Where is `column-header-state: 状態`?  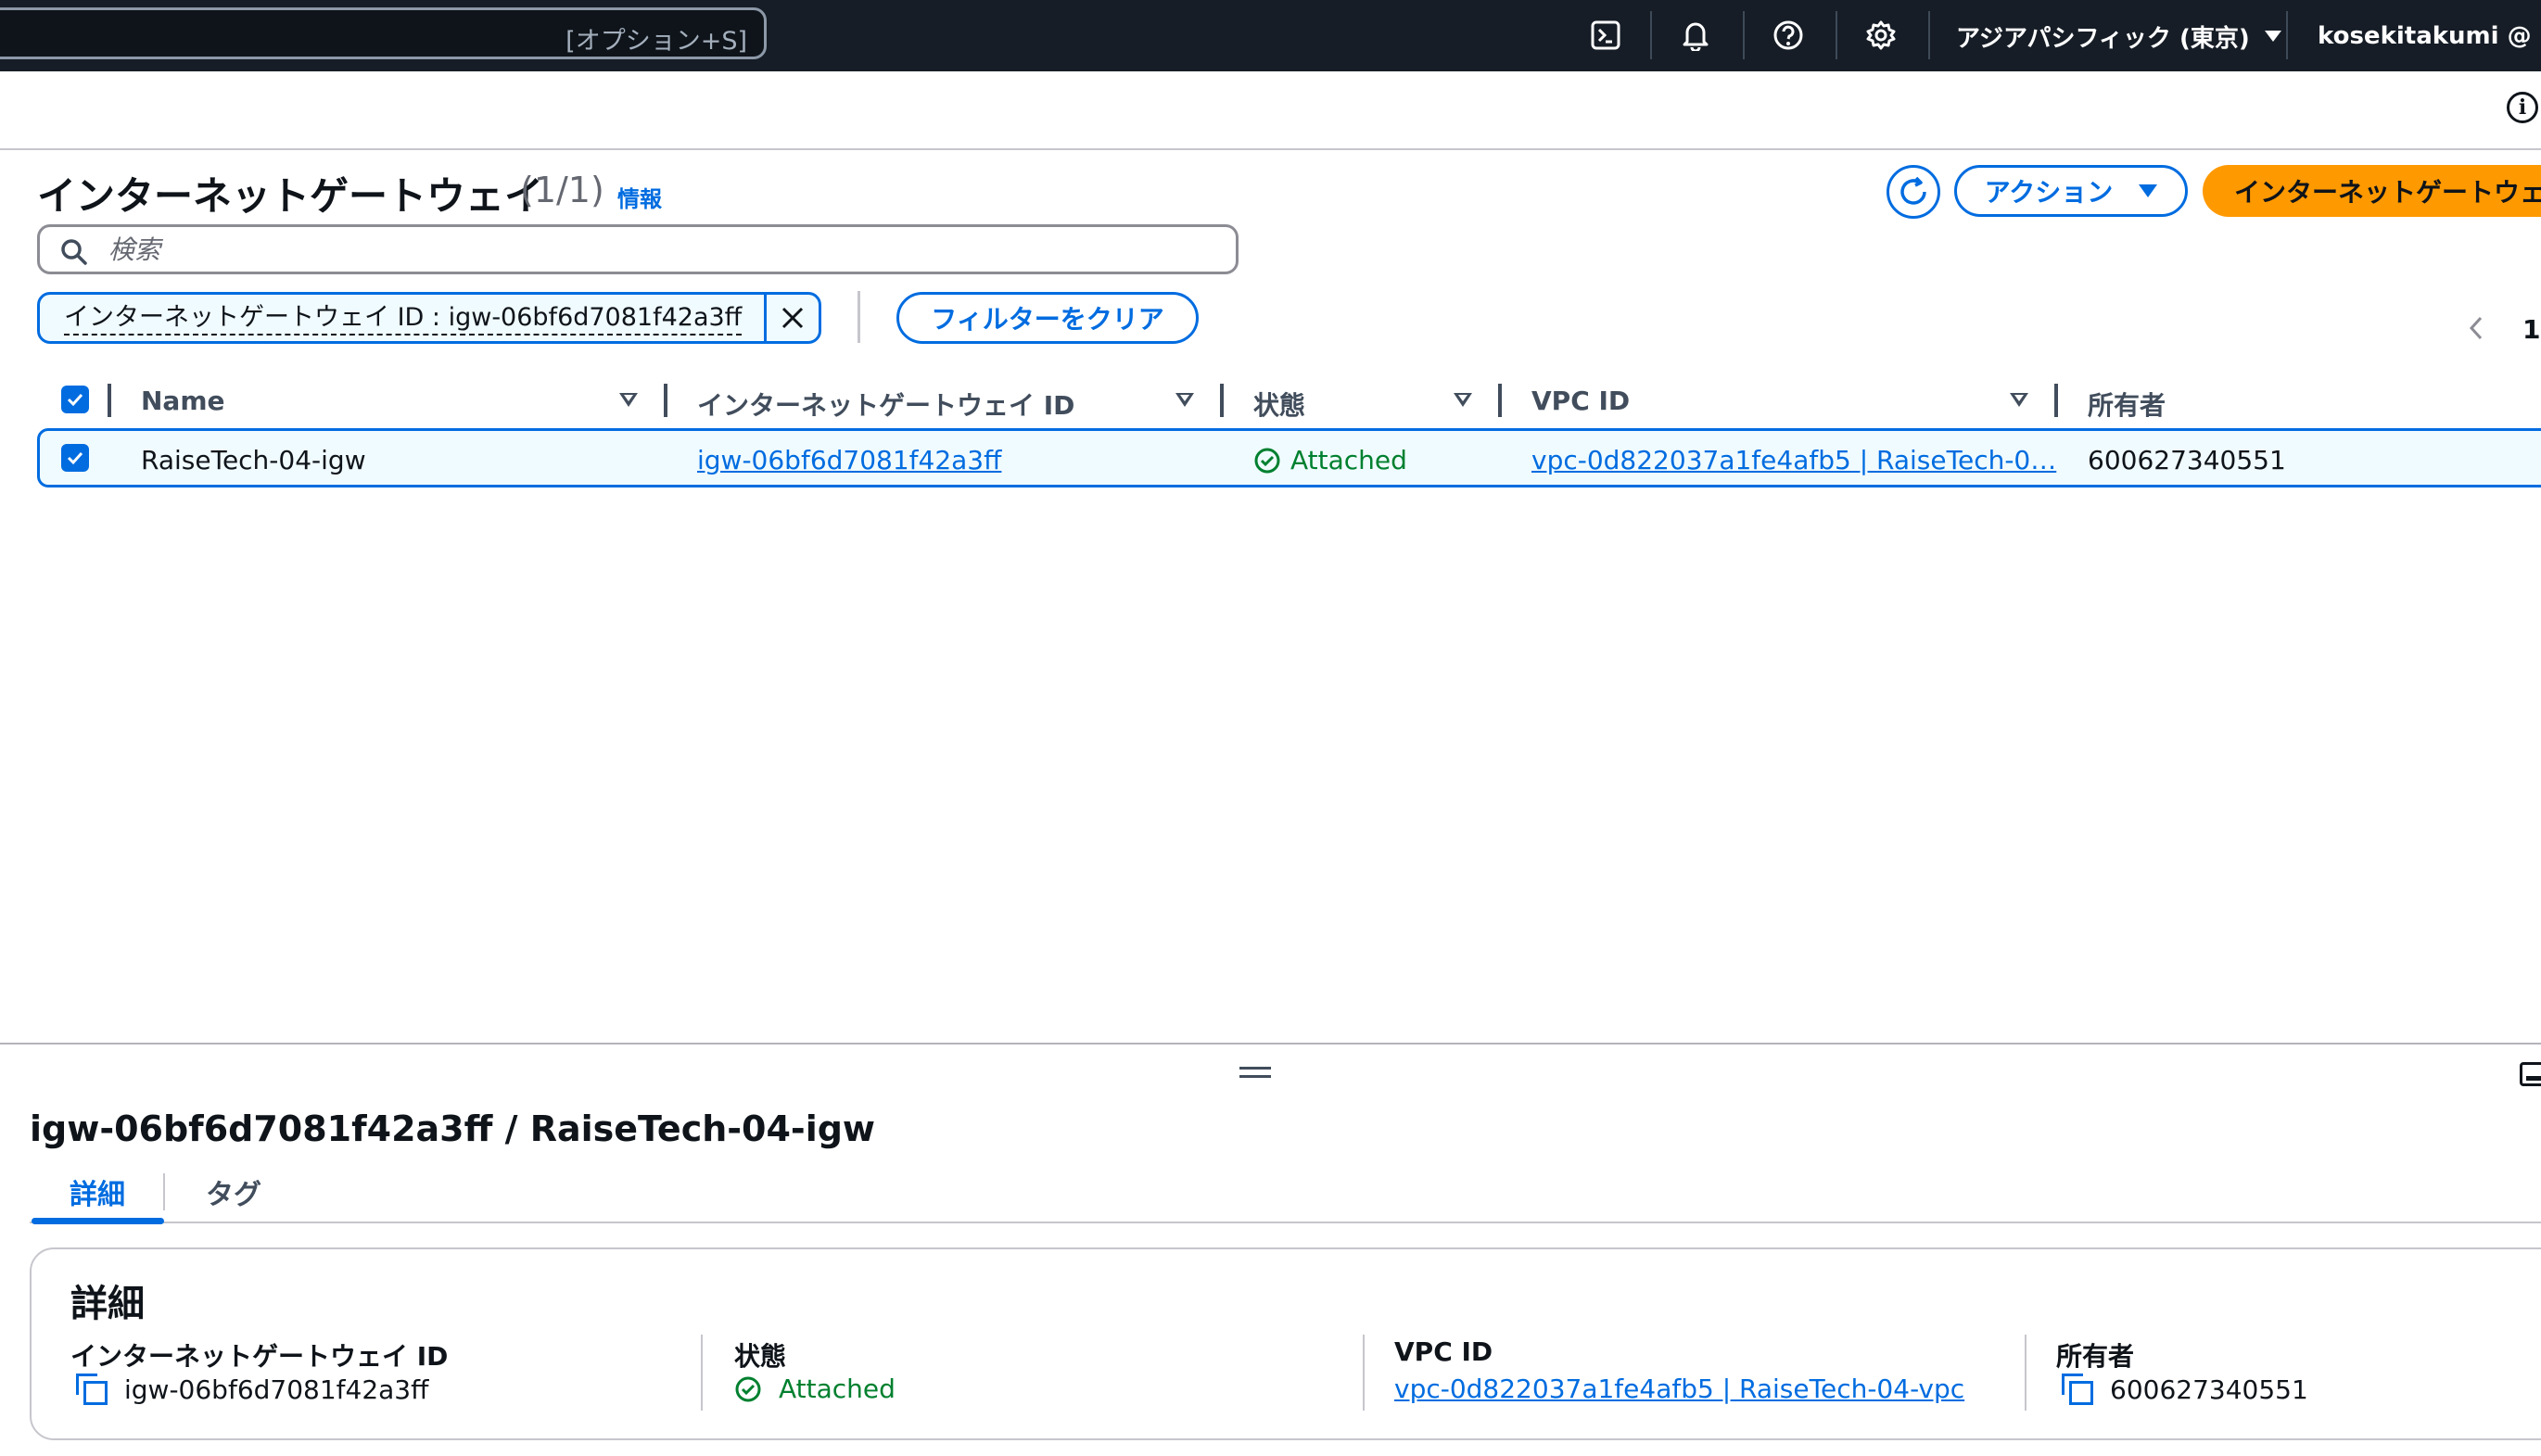
column-header-state: 状態 is located at coordinates (1279, 404).